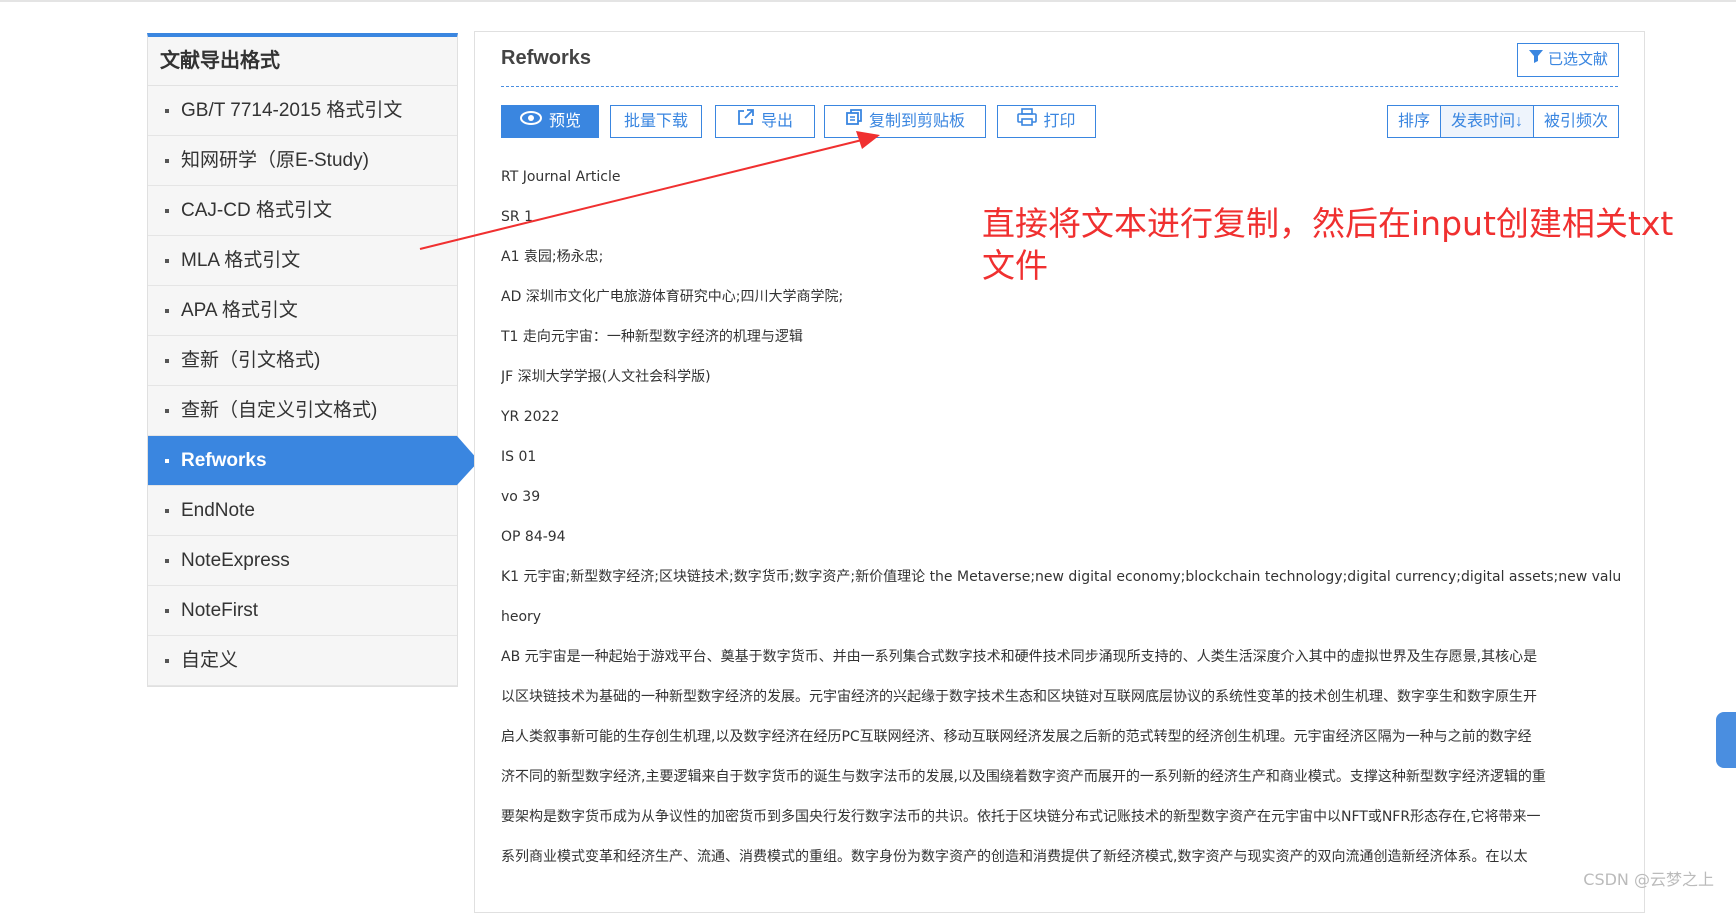  Describe the element at coordinates (302, 561) in the screenshot. I see `sidebar-item: NoteExpress` at that location.